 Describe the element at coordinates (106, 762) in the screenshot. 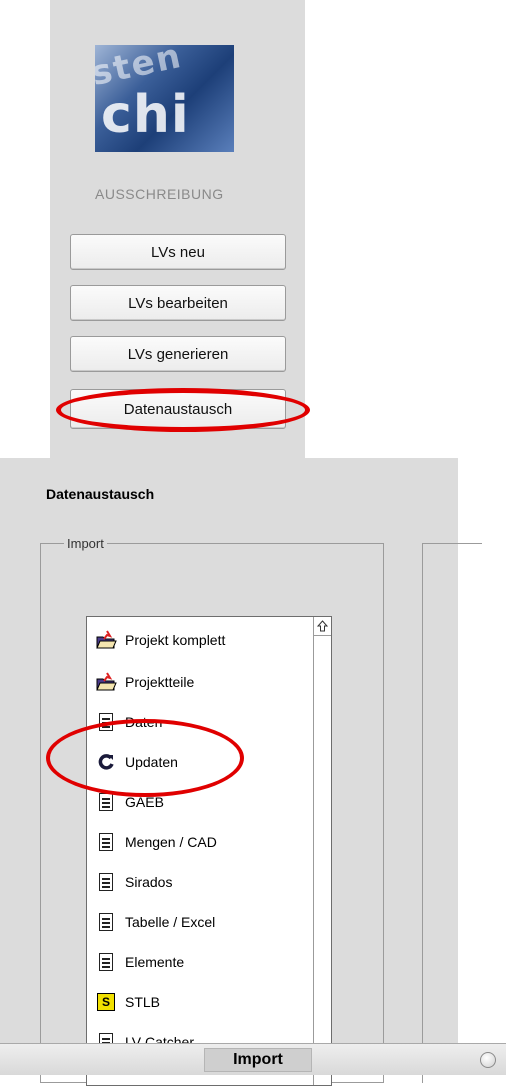

I see `refresh-icon` at that location.